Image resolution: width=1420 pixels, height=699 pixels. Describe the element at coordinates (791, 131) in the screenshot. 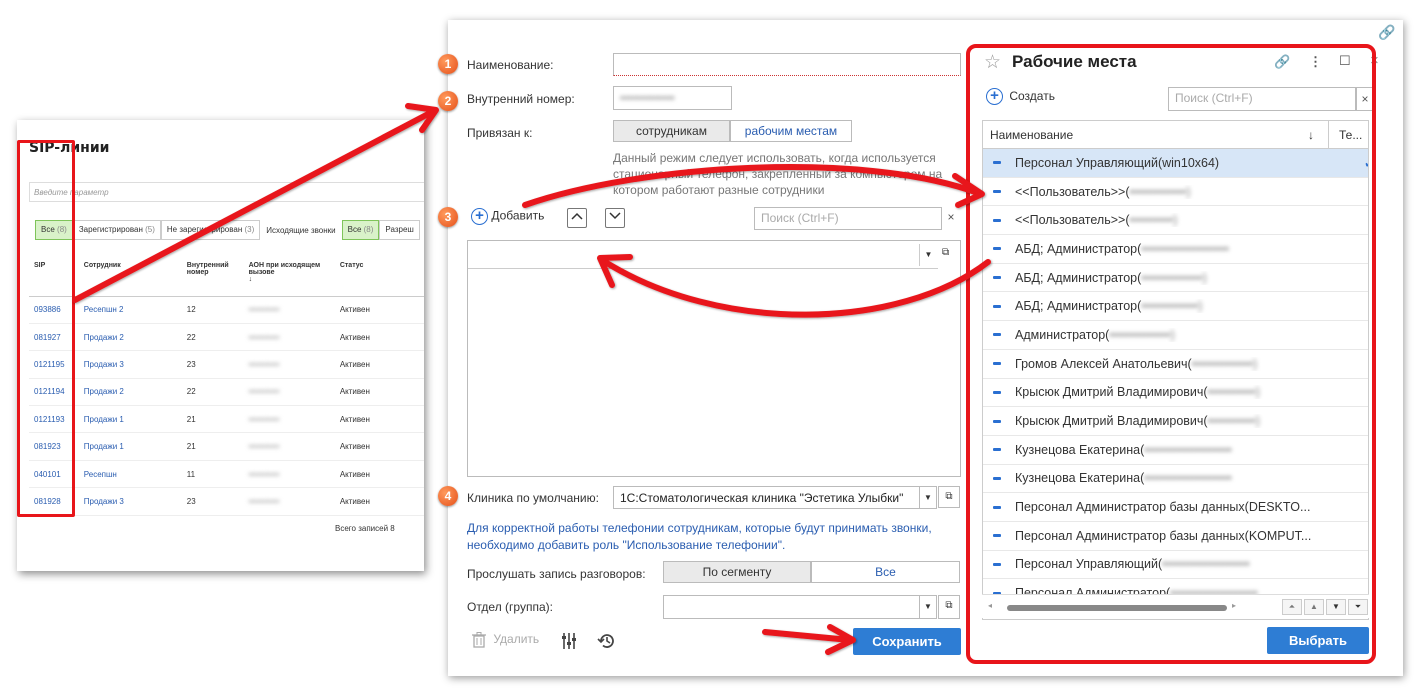

I see `bound-workplaces-option: рабочим местам` at that location.